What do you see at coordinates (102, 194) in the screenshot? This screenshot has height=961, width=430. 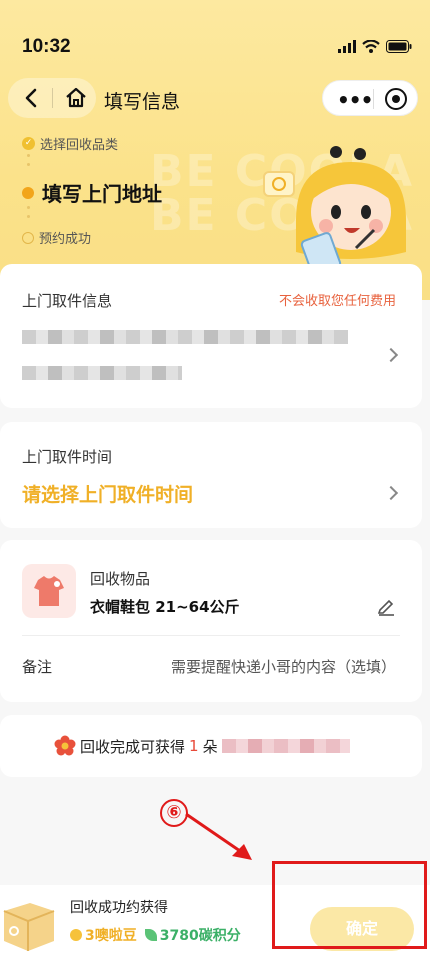 I see `step-label: 填写上门地址` at bounding box center [102, 194].